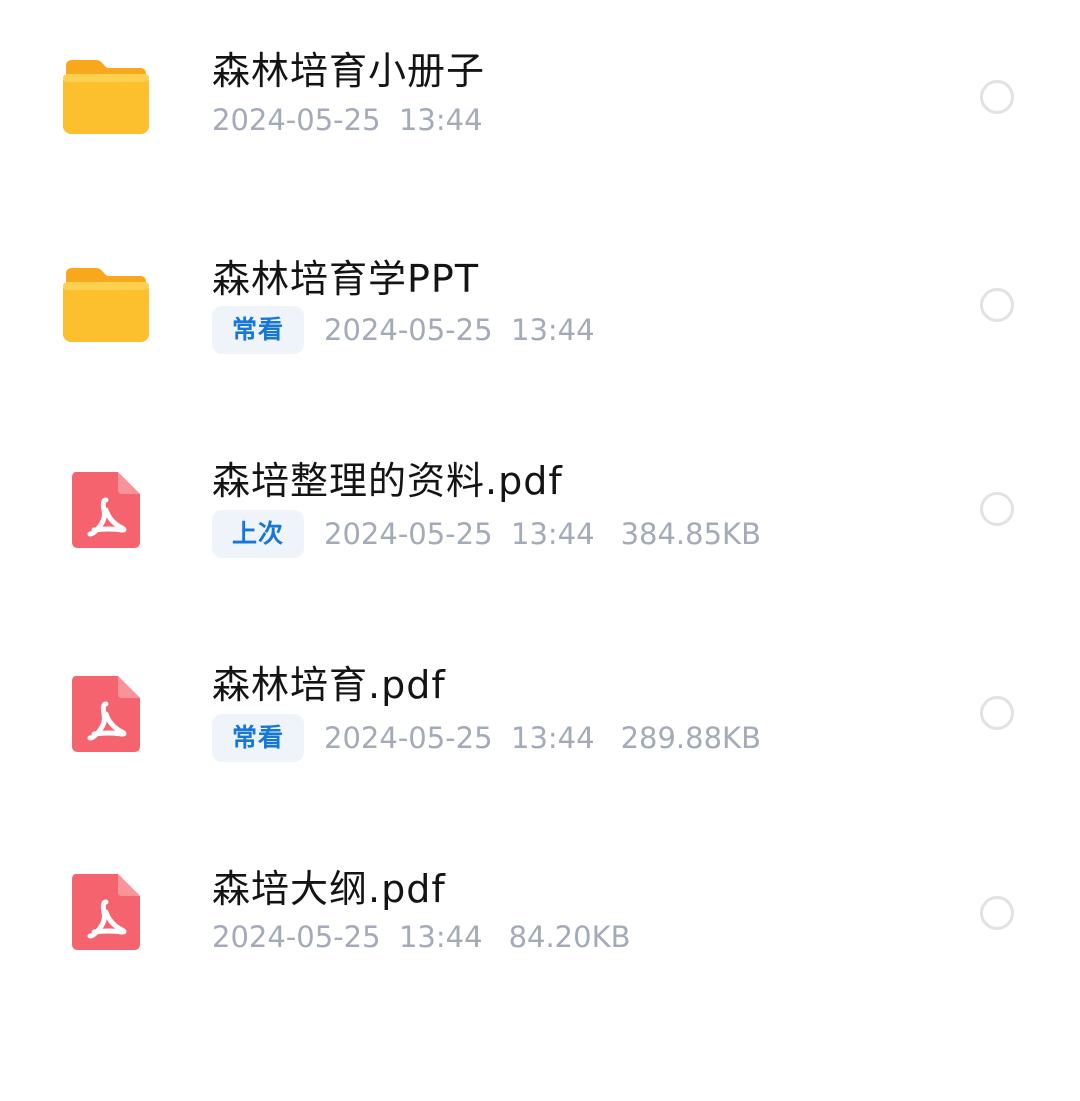 Image resolution: width=1080 pixels, height=1101 pixels. I want to click on file-size: 289.88KB, so click(690, 738).